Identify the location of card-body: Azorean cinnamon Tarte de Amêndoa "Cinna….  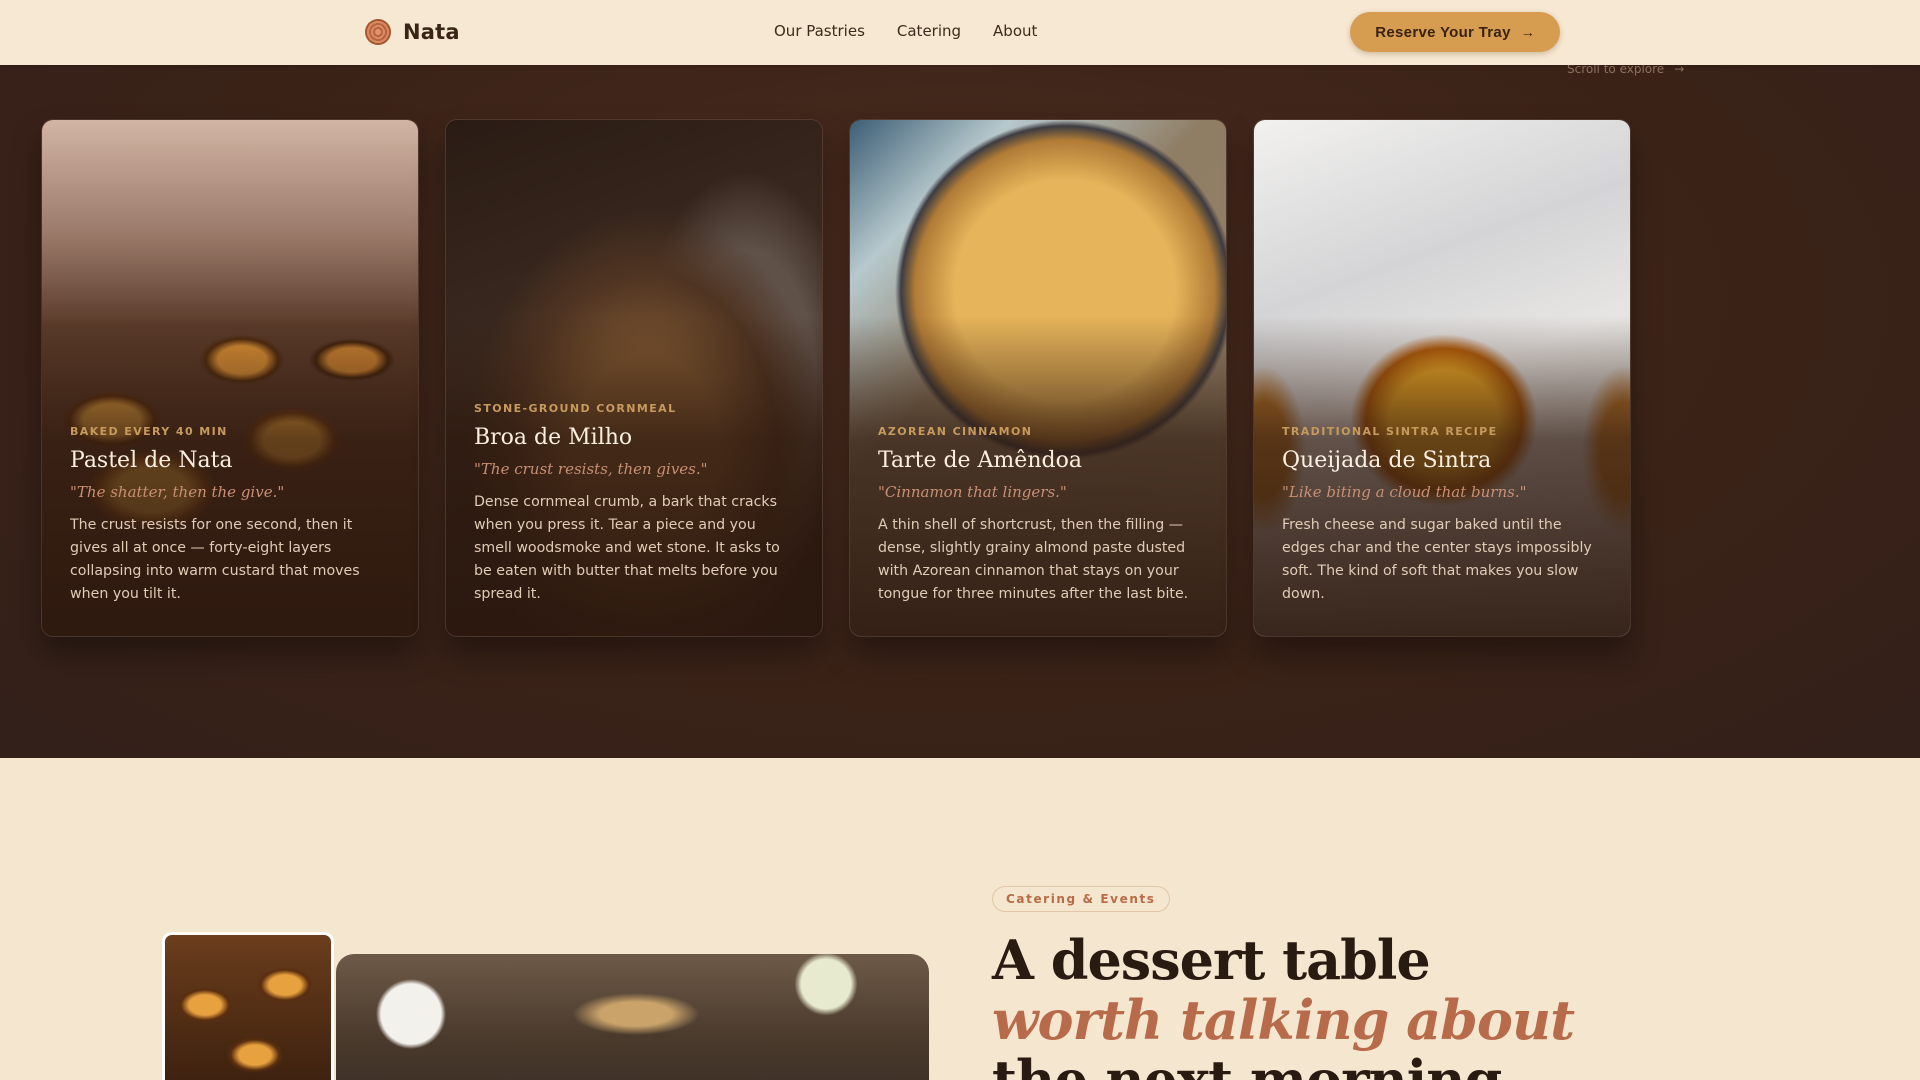
(1038, 515).